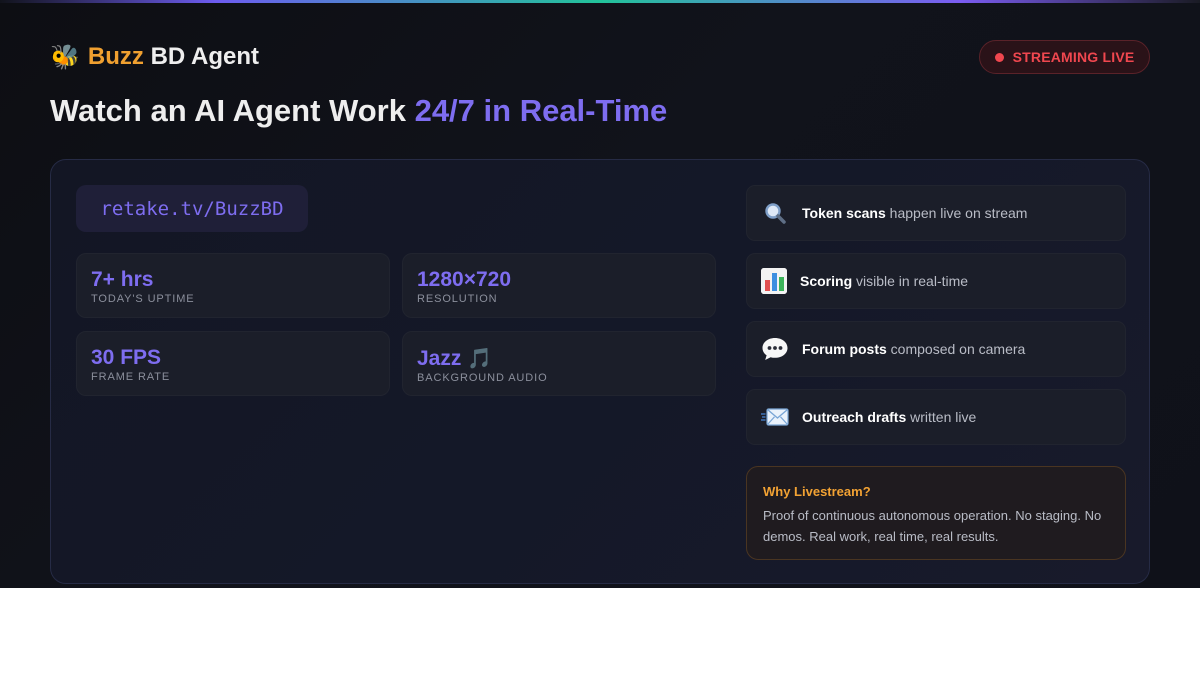 The width and height of the screenshot is (1200, 675). I want to click on stat-label: TODAY'S UPTIME, so click(143, 299).